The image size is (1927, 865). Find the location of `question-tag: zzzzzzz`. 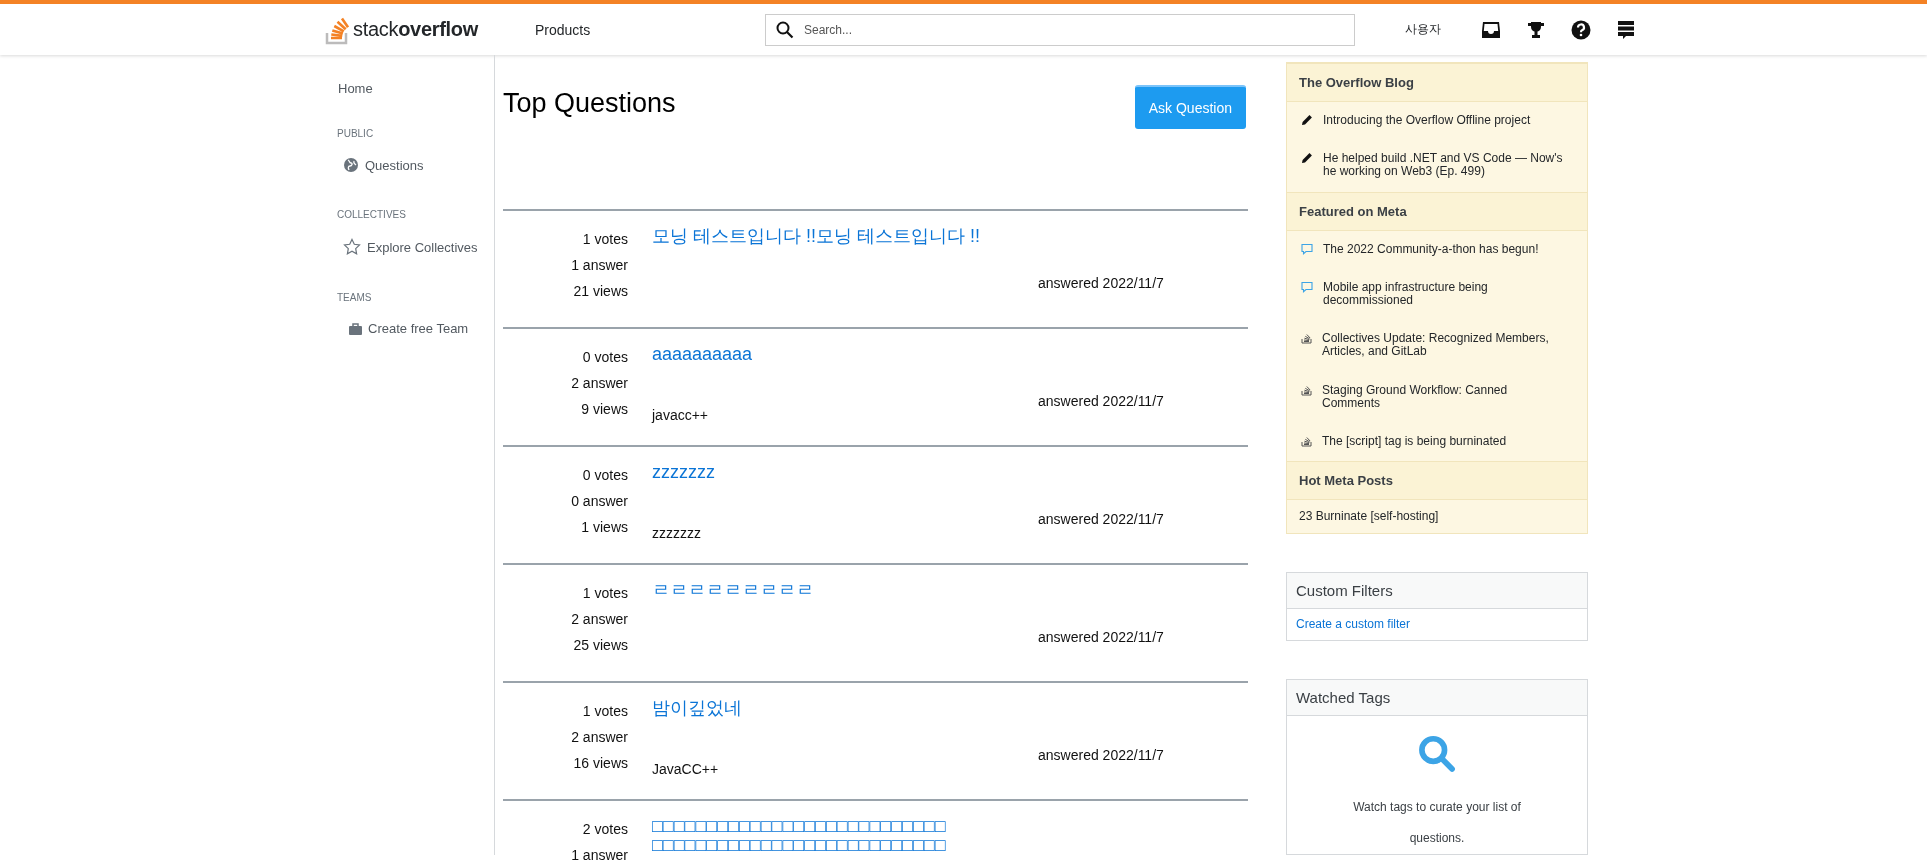

question-tag: zzzzzzz is located at coordinates (833, 533).